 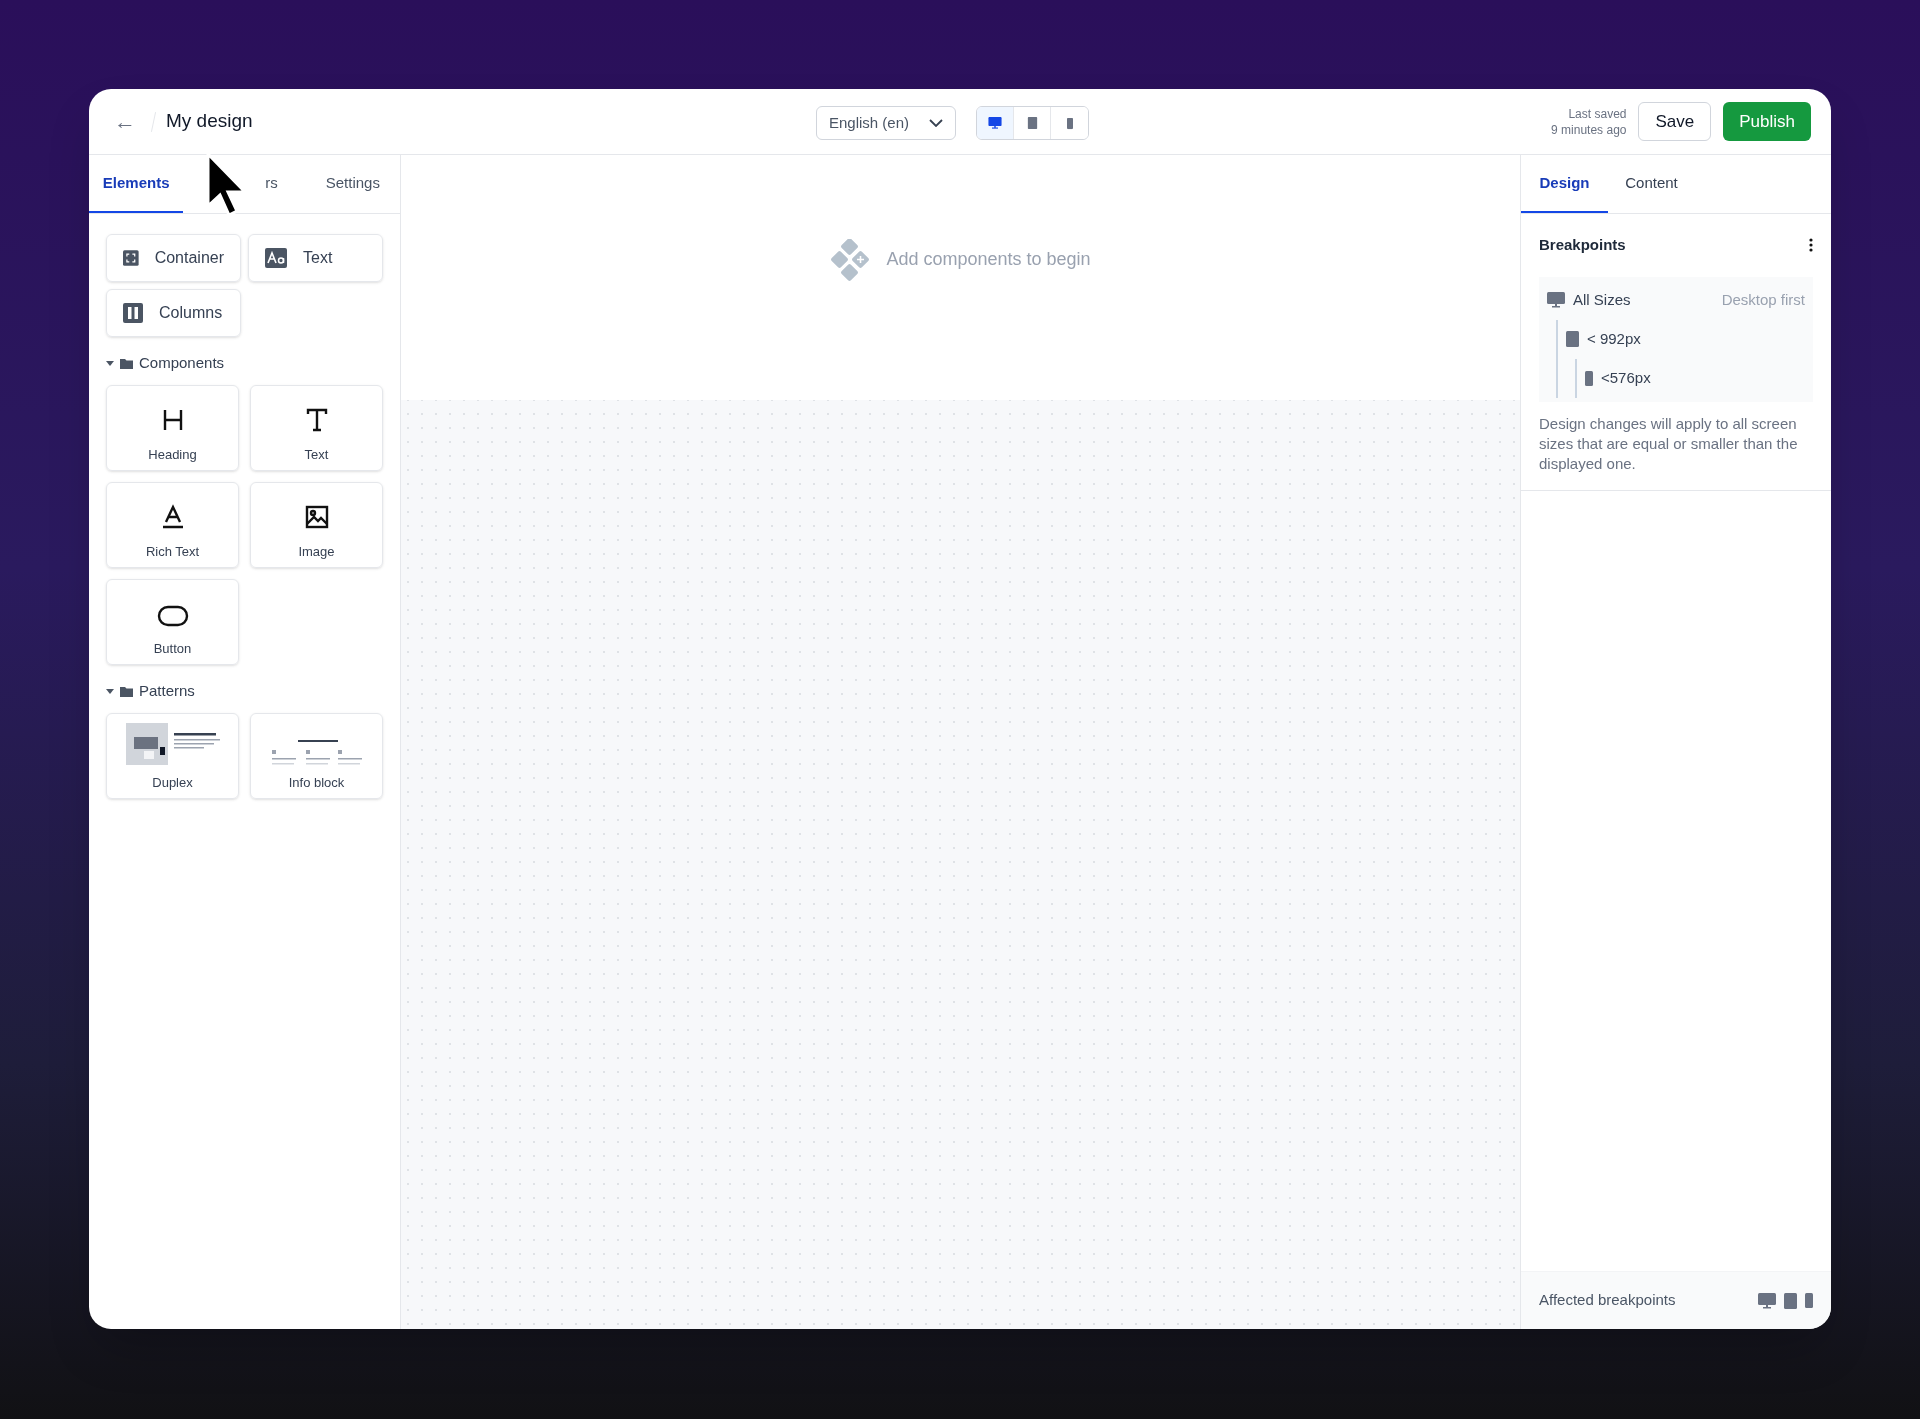 What do you see at coordinates (316, 428) in the screenshot?
I see `component-card: Text` at bounding box center [316, 428].